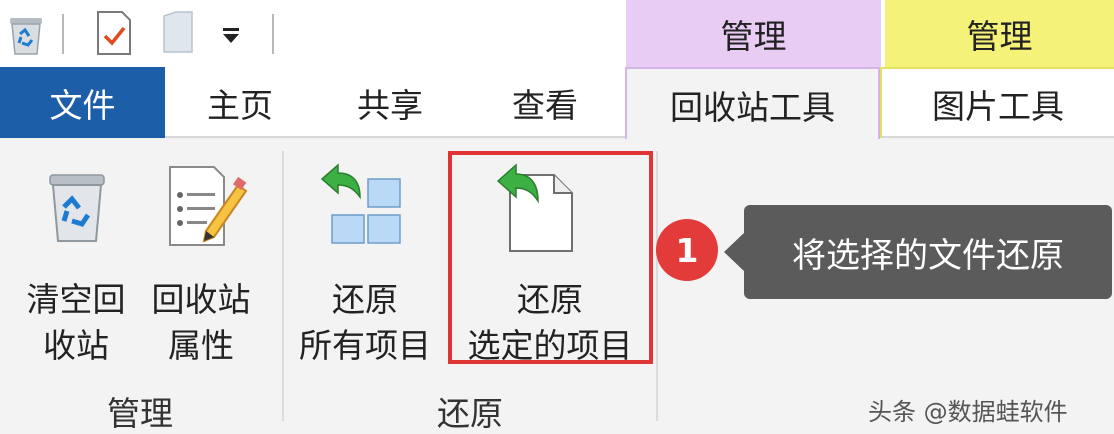 This screenshot has height=434, width=1114. What do you see at coordinates (114, 33) in the screenshot?
I see `properties-check-icon` at bounding box center [114, 33].